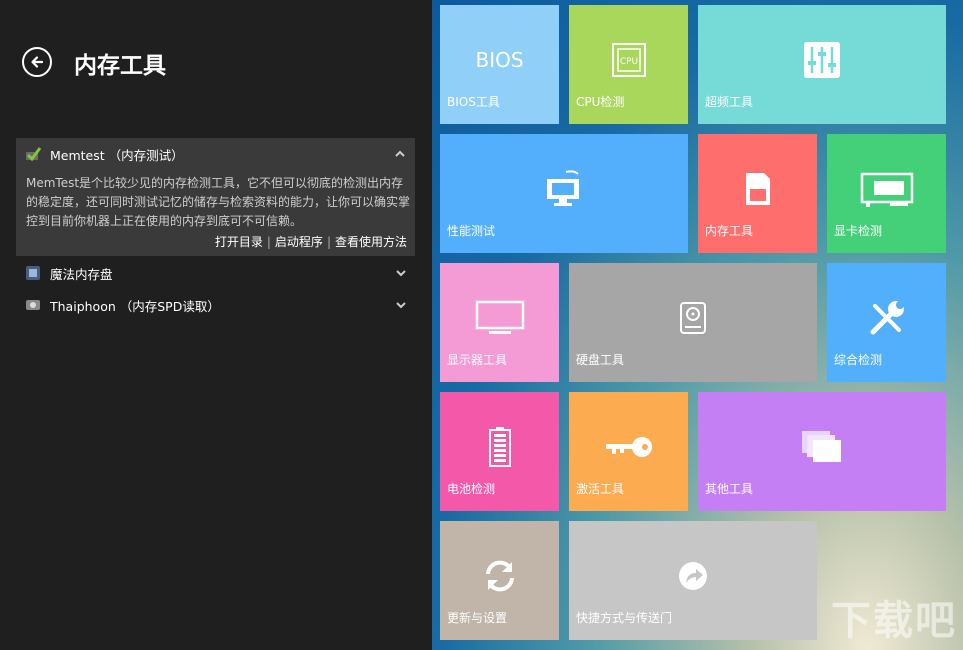  Describe the element at coordinates (822, 60) in the screenshot. I see `sliders-icon` at that location.